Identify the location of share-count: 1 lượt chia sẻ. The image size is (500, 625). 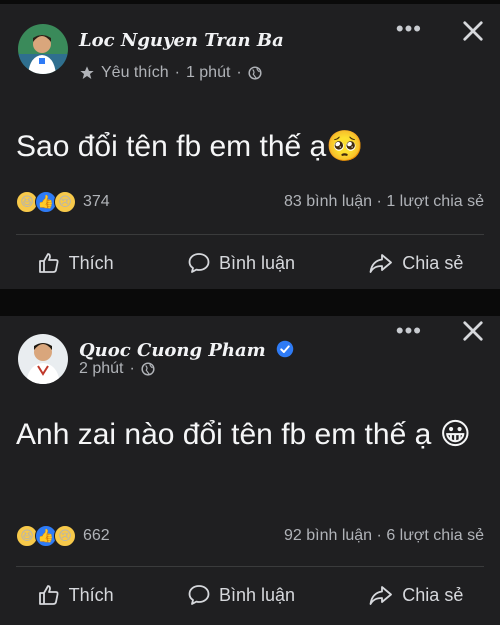
(435, 201).